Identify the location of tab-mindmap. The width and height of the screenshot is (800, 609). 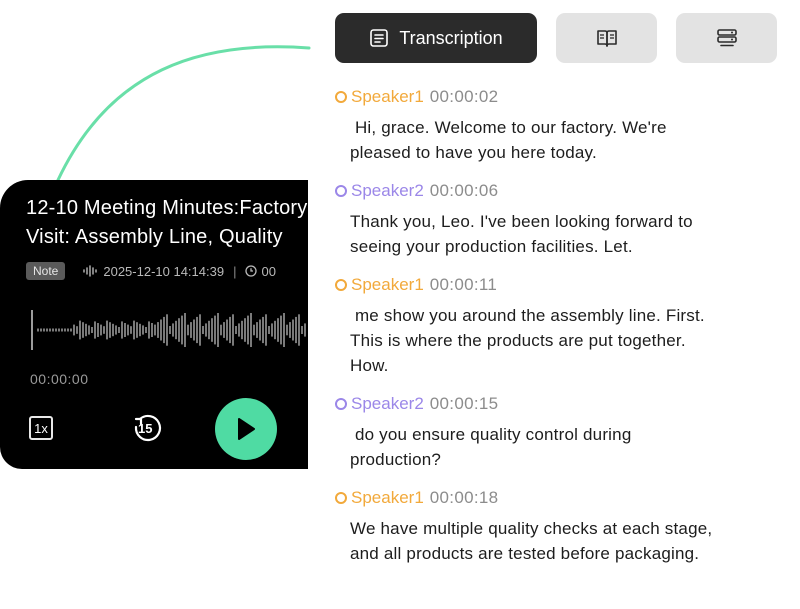
(726, 38).